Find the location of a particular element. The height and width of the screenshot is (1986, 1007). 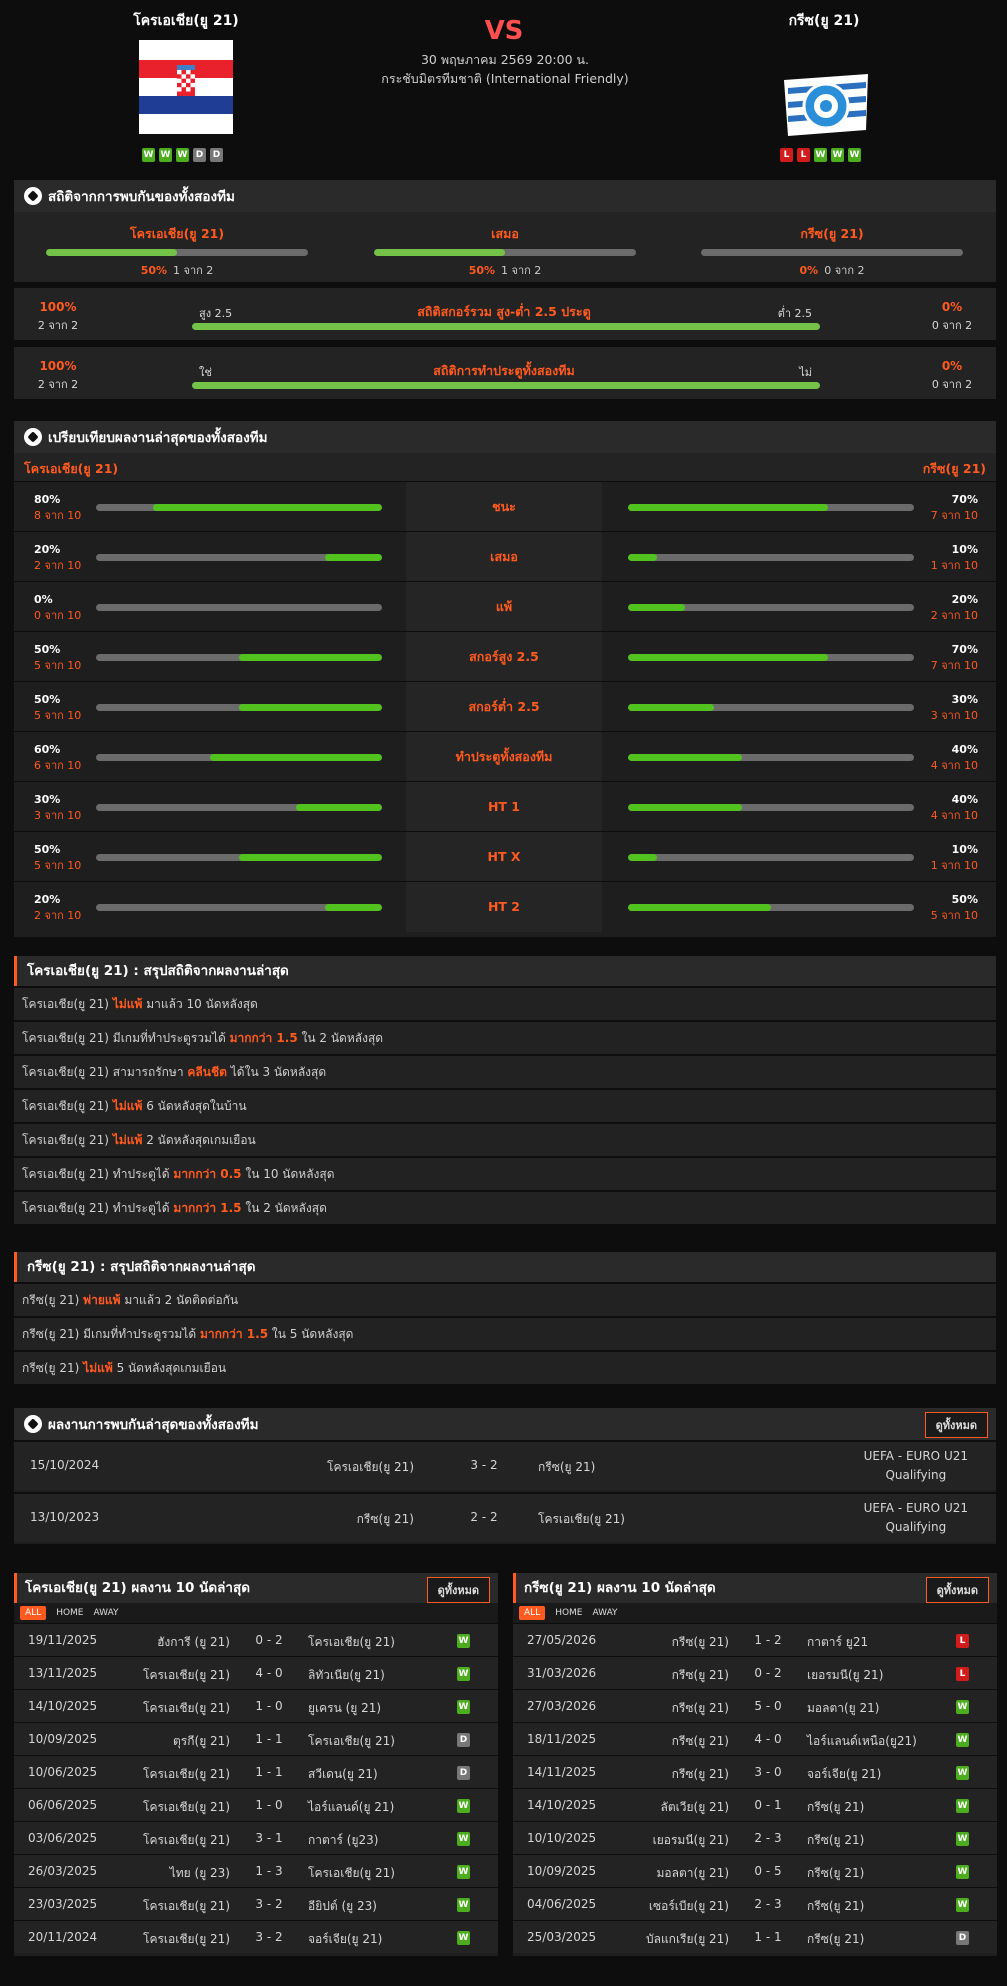

summary-text: กรีซ(ยู 21) มีเกมที่ทำประตูรวมได้ is located at coordinates (109, 1334).